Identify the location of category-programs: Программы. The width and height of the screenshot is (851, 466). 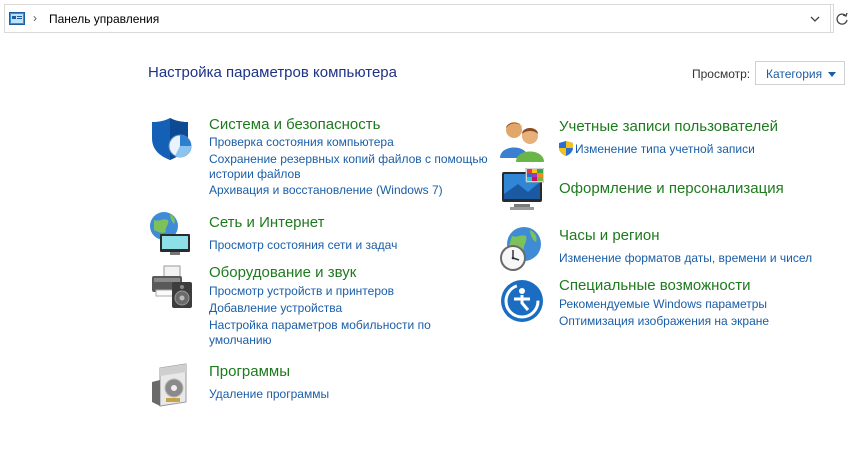
(249, 371).